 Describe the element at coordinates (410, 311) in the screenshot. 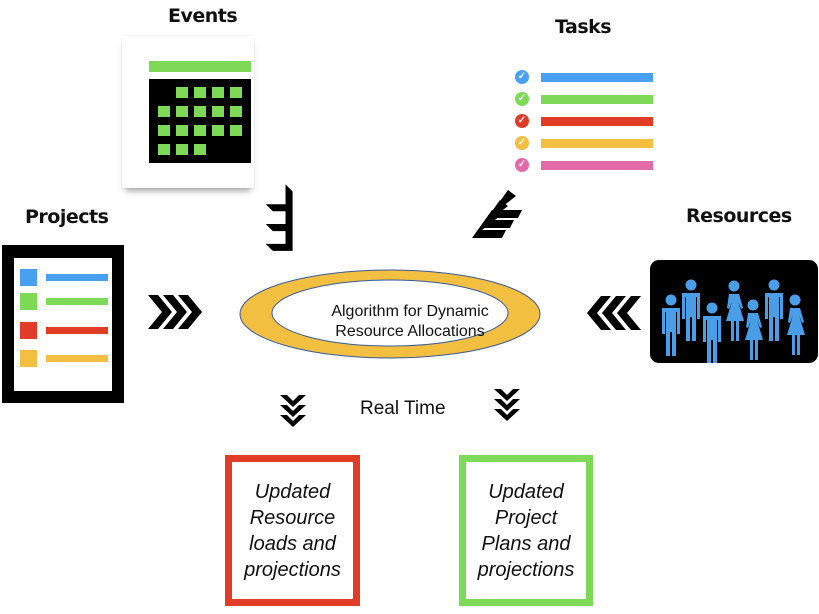

I see `algorithm-label-line1: Algorithm for Dynamic` at that location.